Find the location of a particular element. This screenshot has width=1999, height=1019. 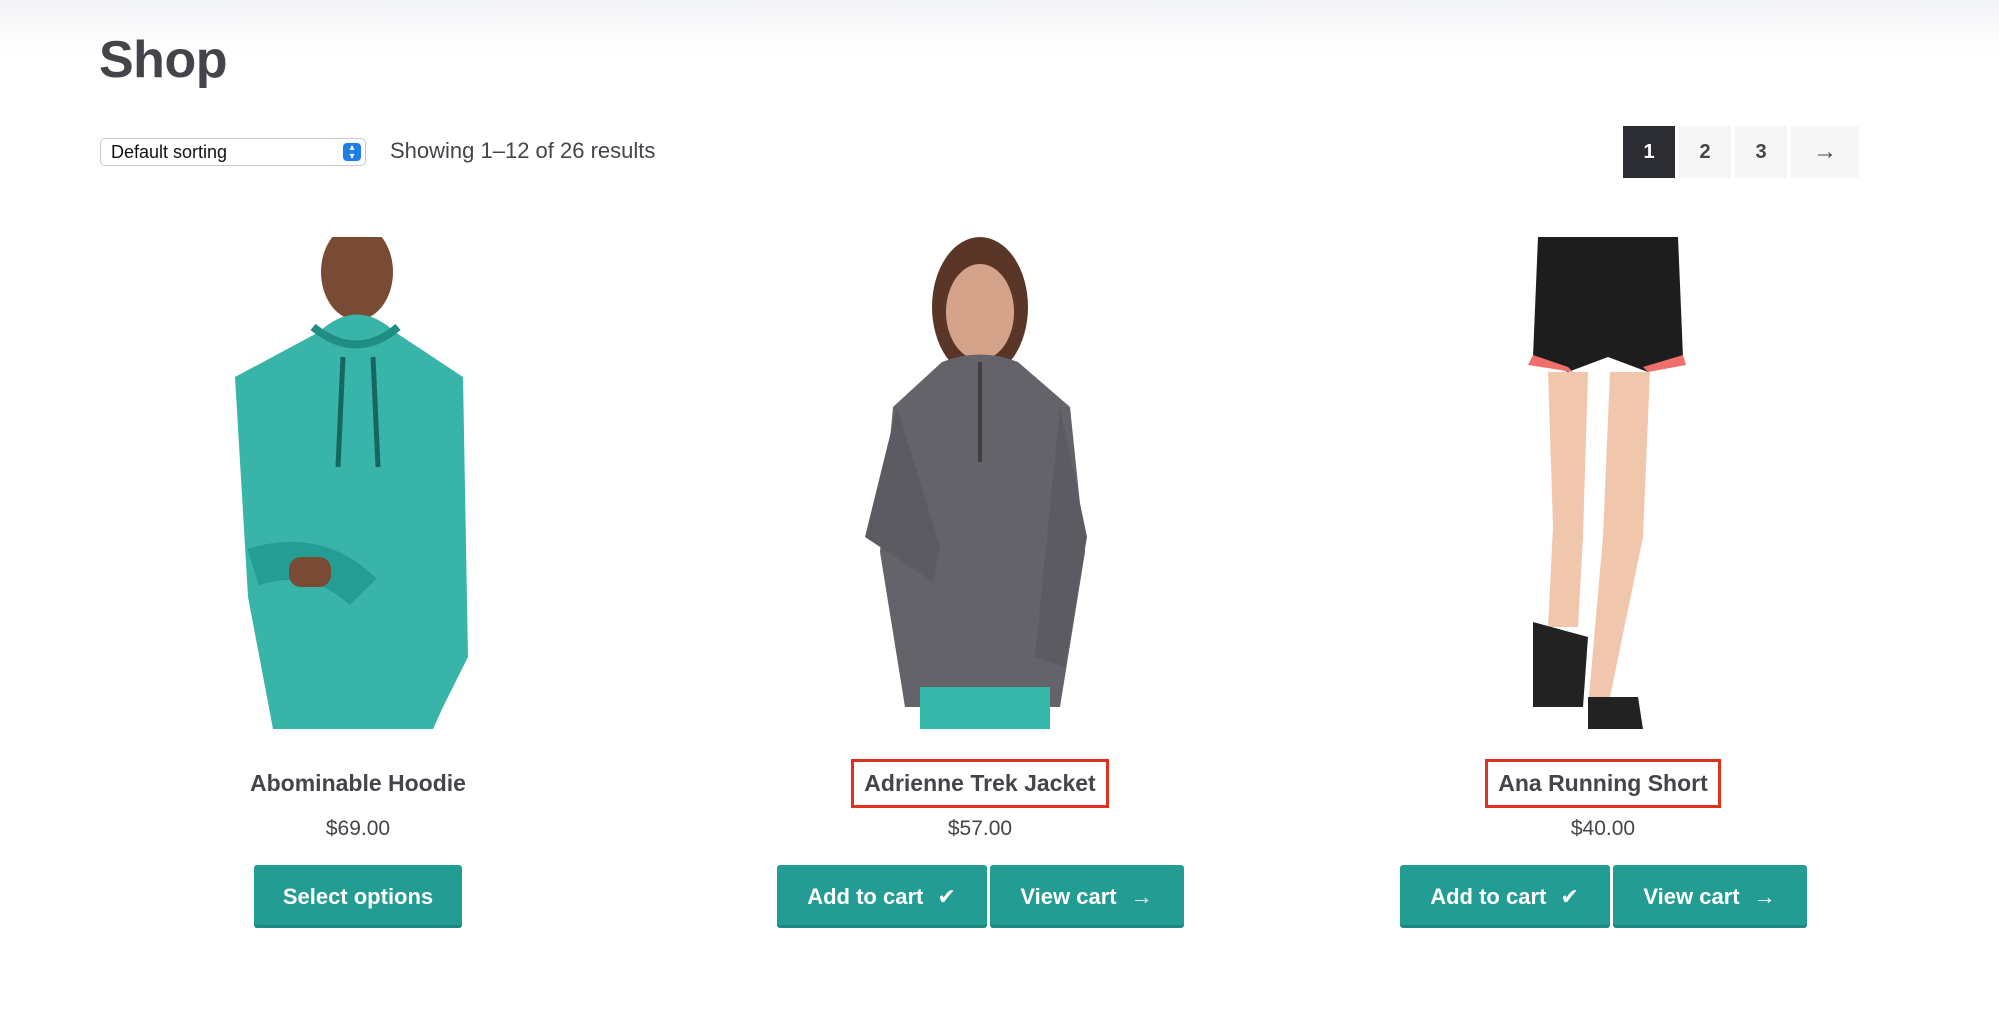

product-title-short: Ana Running Short is located at coordinates (1603, 783).